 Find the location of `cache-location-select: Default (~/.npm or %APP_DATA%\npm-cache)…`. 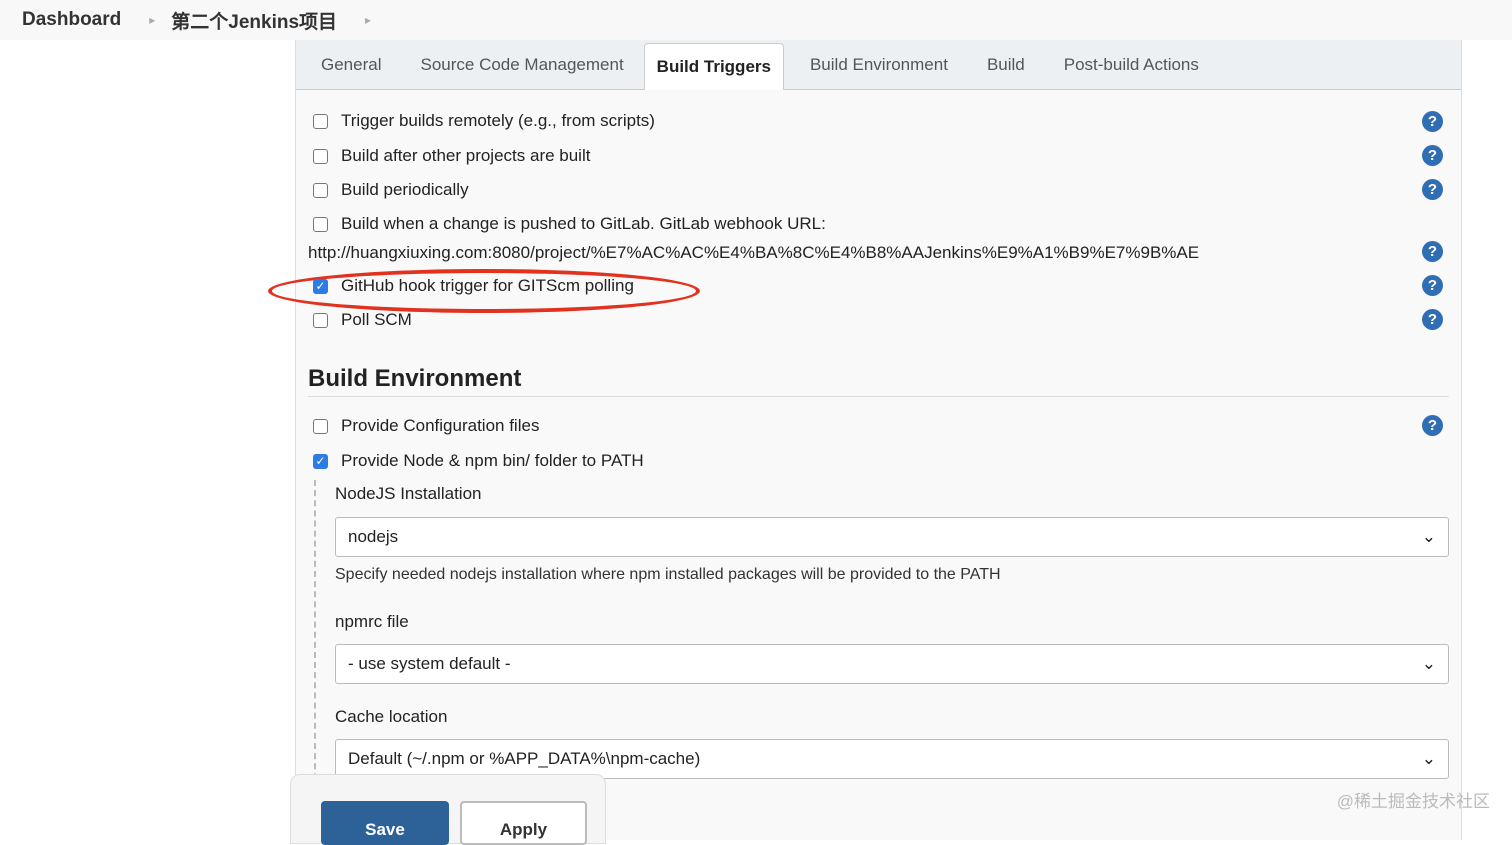

cache-location-select: Default (~/.npm or %APP_DATA%\npm-cache)… is located at coordinates (892, 759).